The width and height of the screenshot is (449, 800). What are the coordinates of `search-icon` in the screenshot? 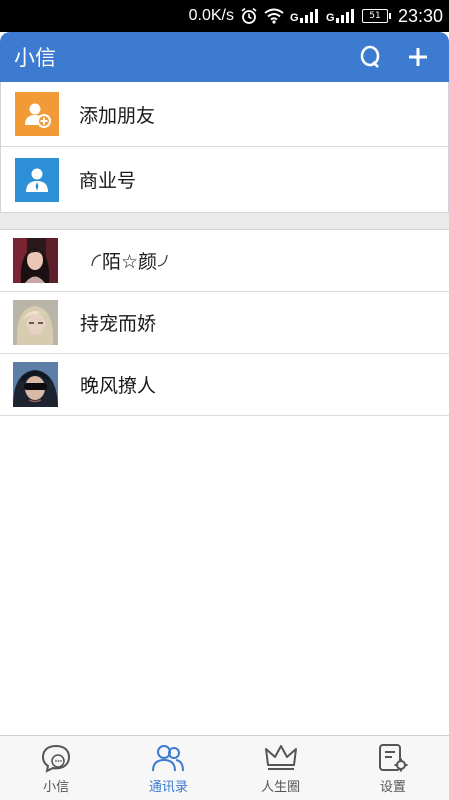 It's located at (370, 56).